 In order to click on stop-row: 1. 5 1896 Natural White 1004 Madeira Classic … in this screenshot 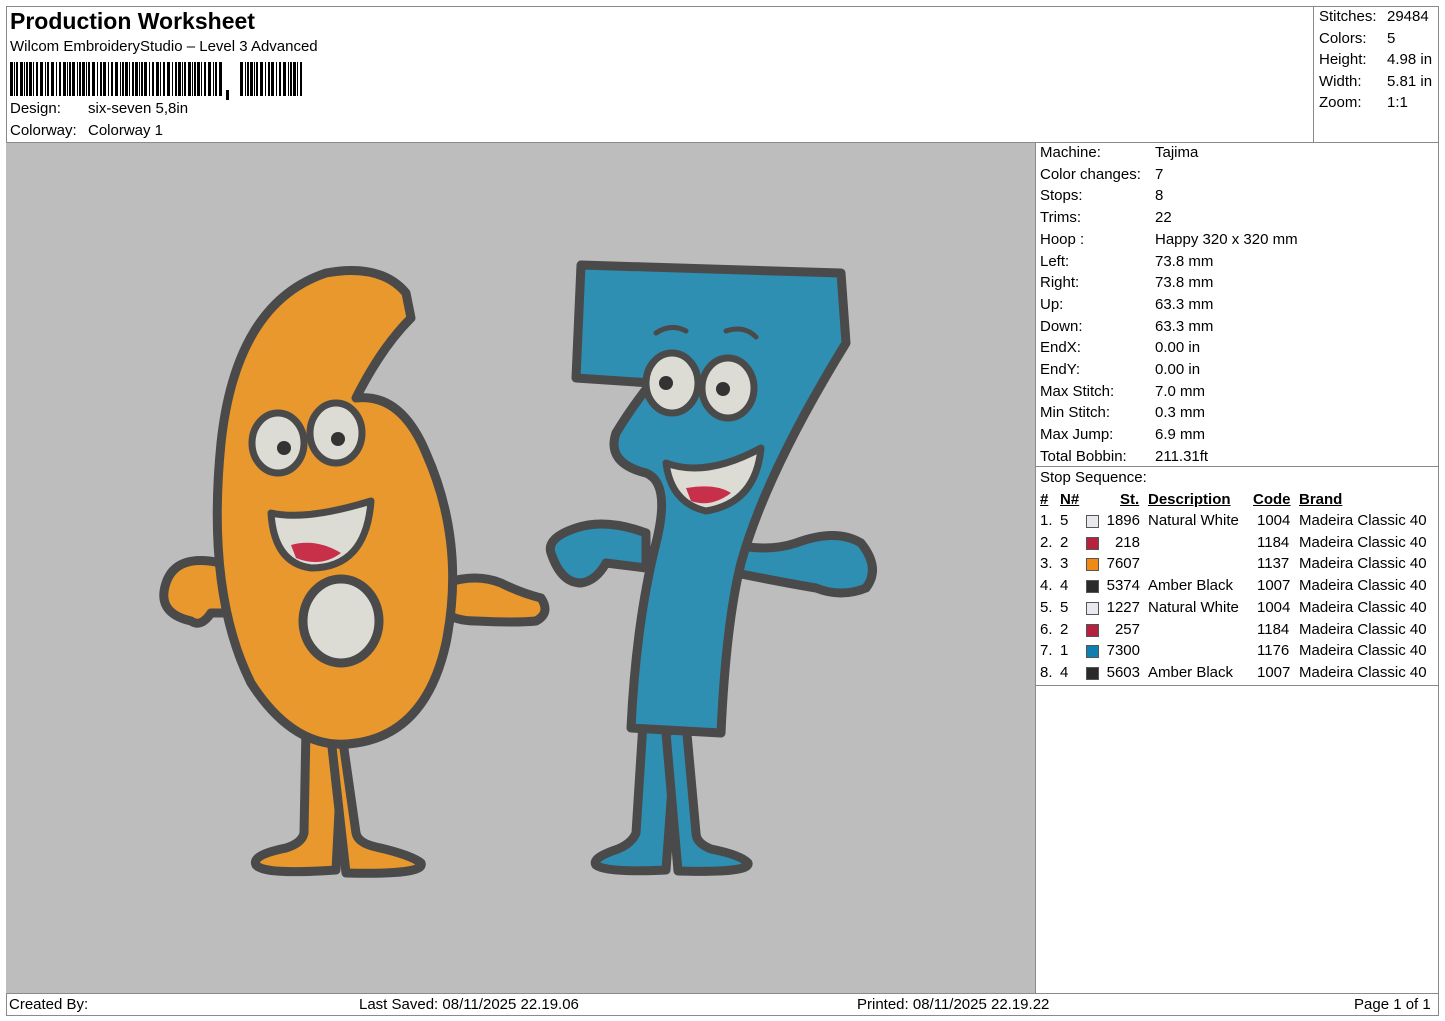, I will do `click(1237, 522)`.